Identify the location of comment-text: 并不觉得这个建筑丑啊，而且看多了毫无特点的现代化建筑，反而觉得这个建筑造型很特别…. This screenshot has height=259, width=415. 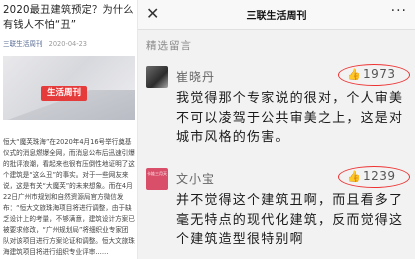
(290, 220).